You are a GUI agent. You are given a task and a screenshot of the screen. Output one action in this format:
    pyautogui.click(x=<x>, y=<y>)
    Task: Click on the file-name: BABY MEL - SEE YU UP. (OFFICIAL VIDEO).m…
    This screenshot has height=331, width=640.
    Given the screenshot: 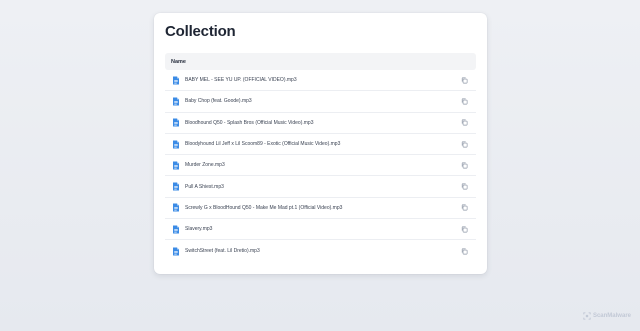 What is the action you would take?
    pyautogui.click(x=241, y=80)
    